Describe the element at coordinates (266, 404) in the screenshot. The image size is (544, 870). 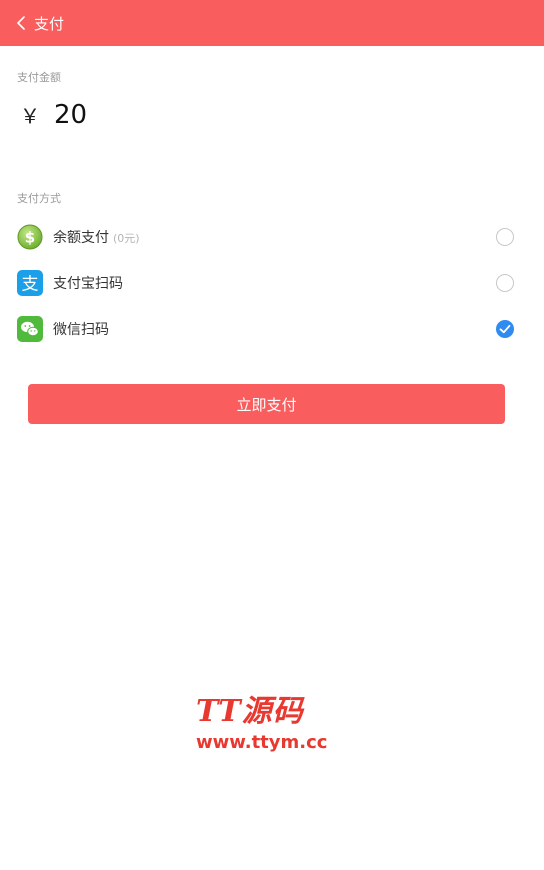
I see `pay-now-button: 立即支付` at that location.